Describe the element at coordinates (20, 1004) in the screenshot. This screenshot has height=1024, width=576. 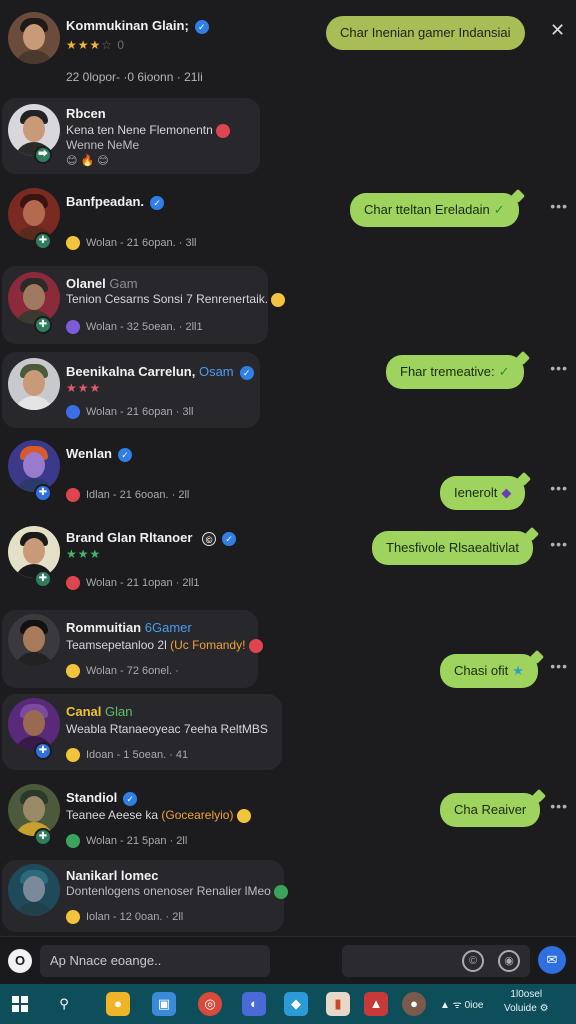
I see `start-icon` at that location.